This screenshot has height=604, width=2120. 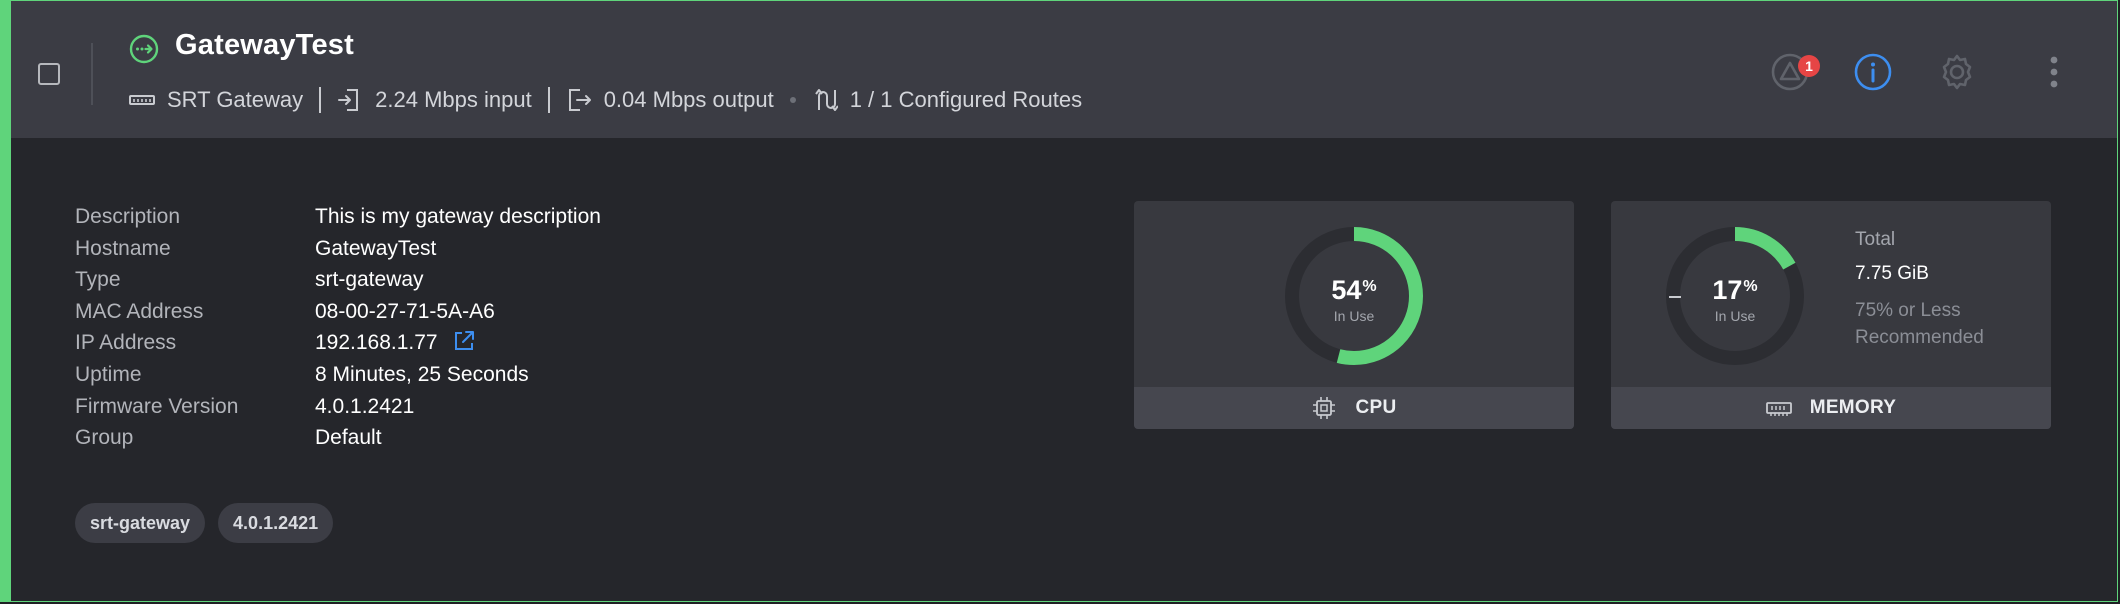 What do you see at coordinates (104, 438) in the screenshot?
I see `detail-key: Group` at bounding box center [104, 438].